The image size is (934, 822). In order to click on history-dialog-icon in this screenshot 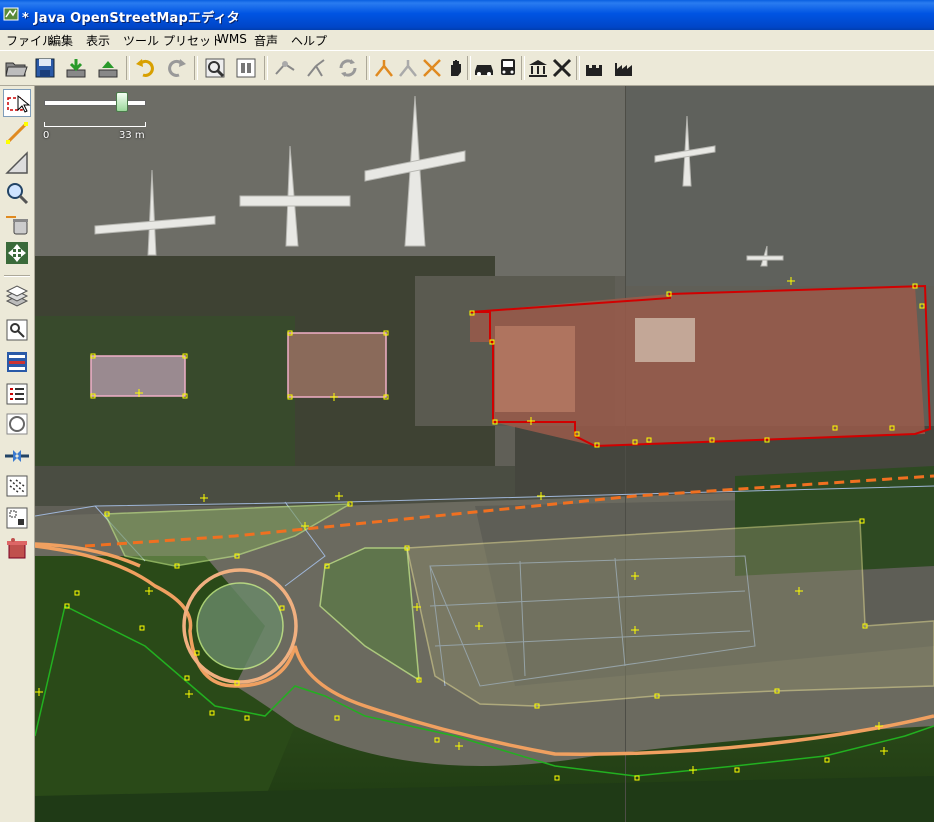, I will do `click(17, 518)`.